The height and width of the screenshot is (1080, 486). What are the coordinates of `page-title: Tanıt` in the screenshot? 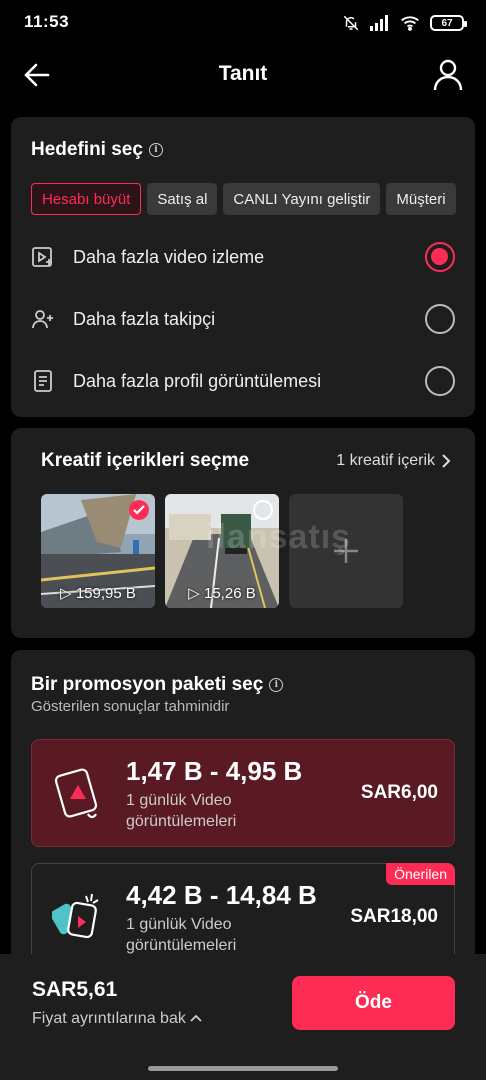 It's located at (243, 73).